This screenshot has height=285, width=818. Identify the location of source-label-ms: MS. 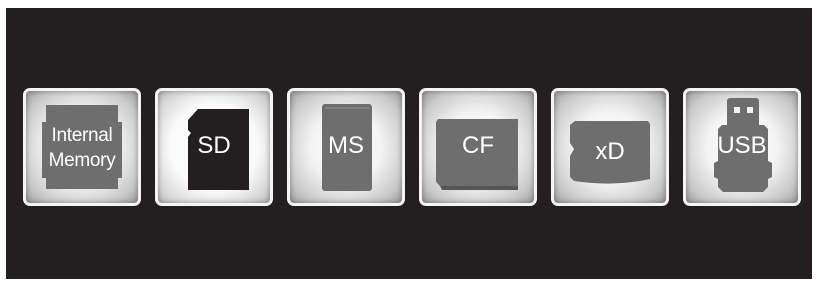
(346, 145).